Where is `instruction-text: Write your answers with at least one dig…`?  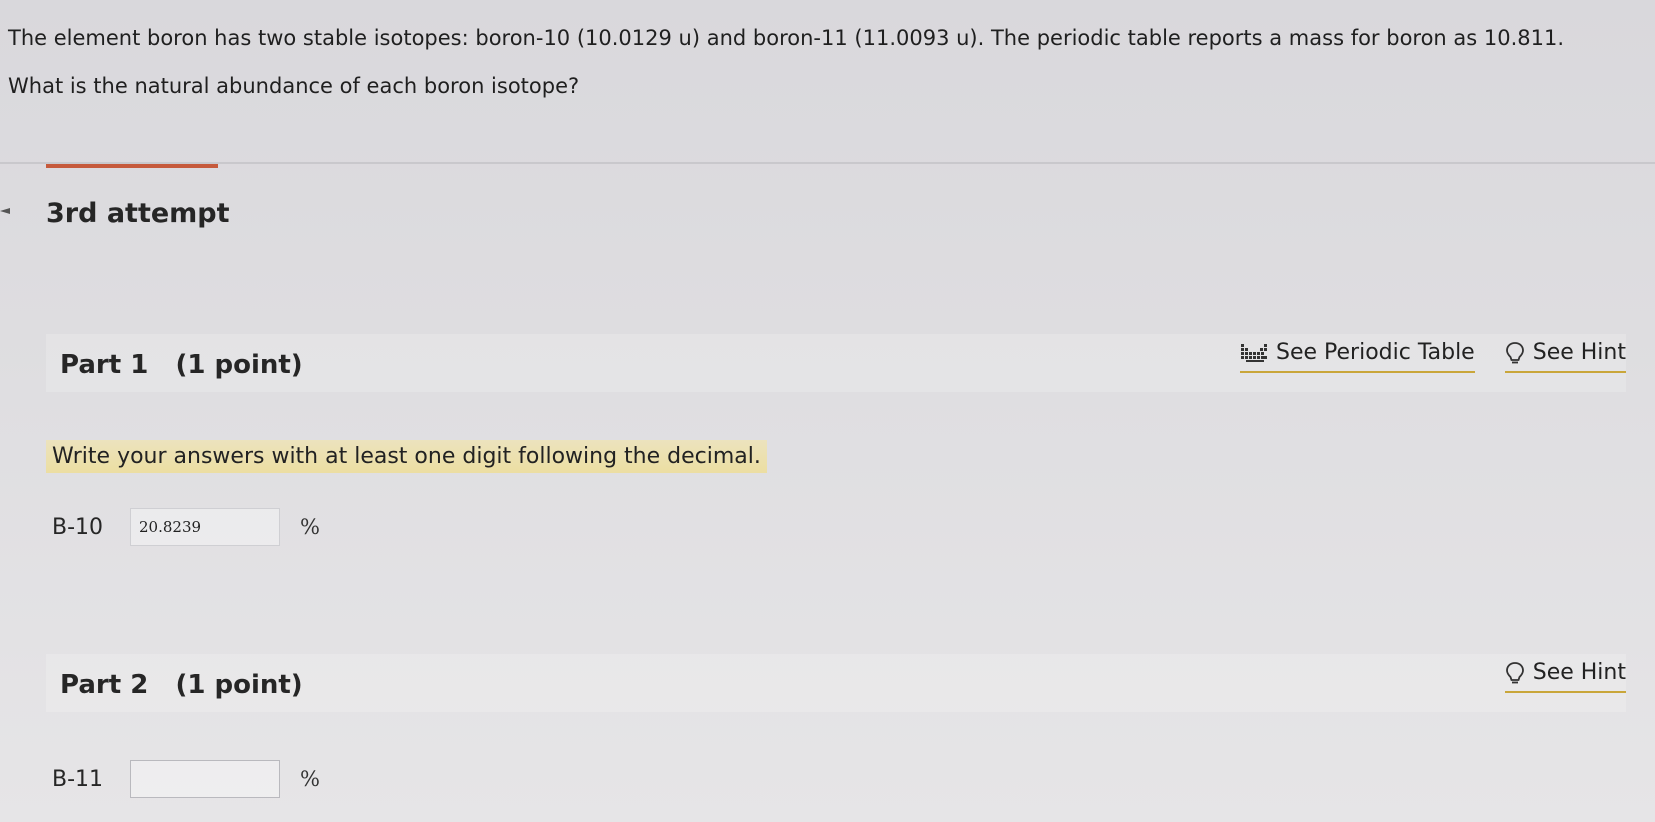 instruction-text: Write your answers with at least one dig… is located at coordinates (406, 456).